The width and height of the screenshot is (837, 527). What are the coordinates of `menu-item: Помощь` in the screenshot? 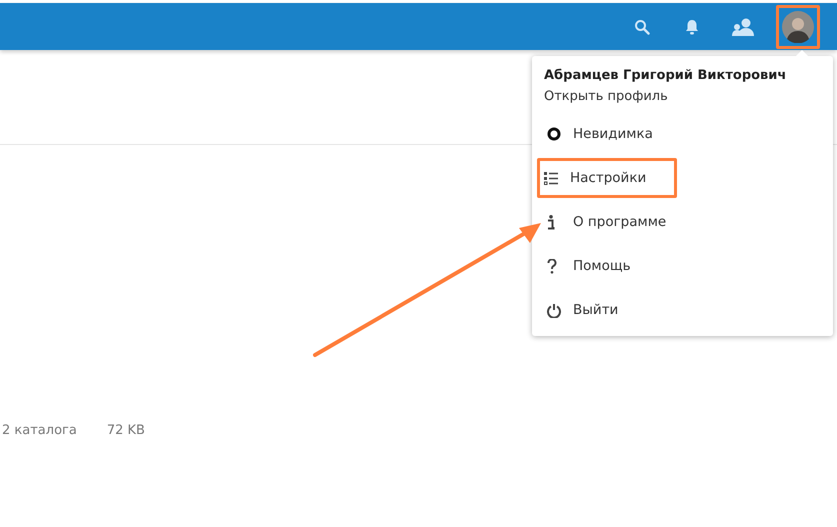 It's located at (589, 266).